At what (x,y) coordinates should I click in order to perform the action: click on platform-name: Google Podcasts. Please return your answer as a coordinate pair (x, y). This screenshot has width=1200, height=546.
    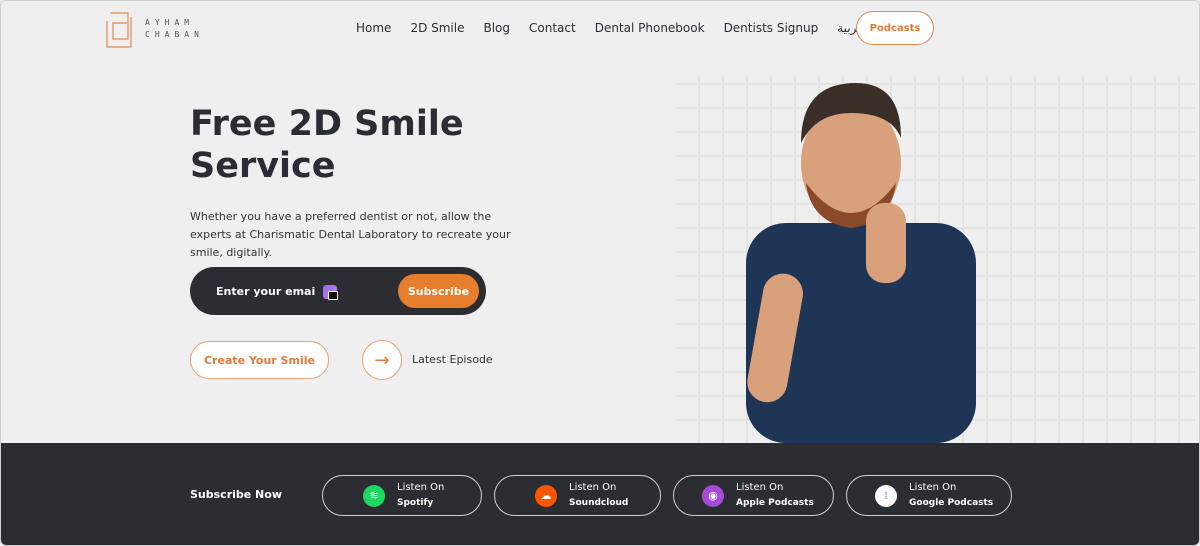
    Looking at the image, I should click on (951, 502).